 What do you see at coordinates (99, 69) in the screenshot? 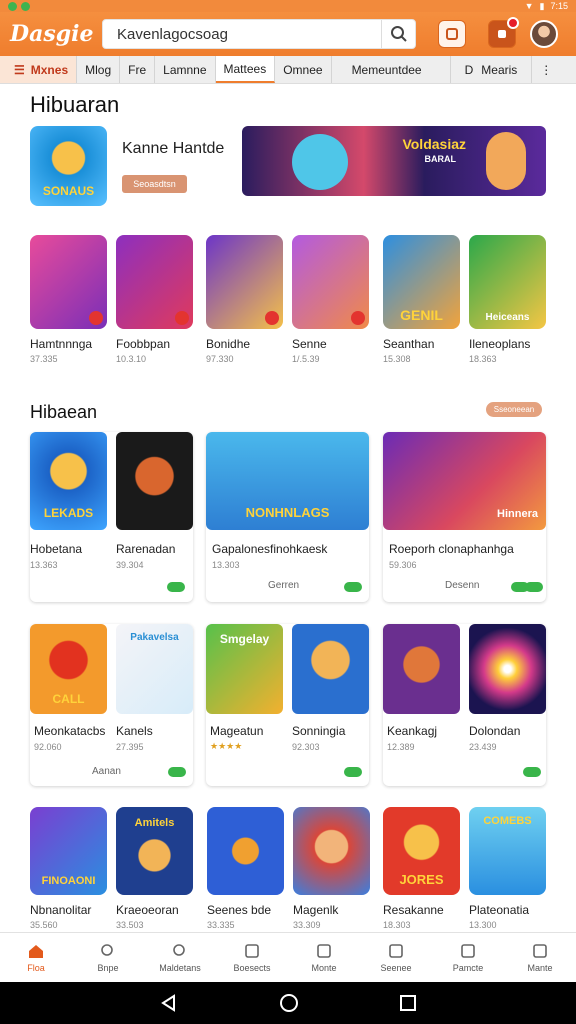
I see `tab-2: Mlog` at bounding box center [99, 69].